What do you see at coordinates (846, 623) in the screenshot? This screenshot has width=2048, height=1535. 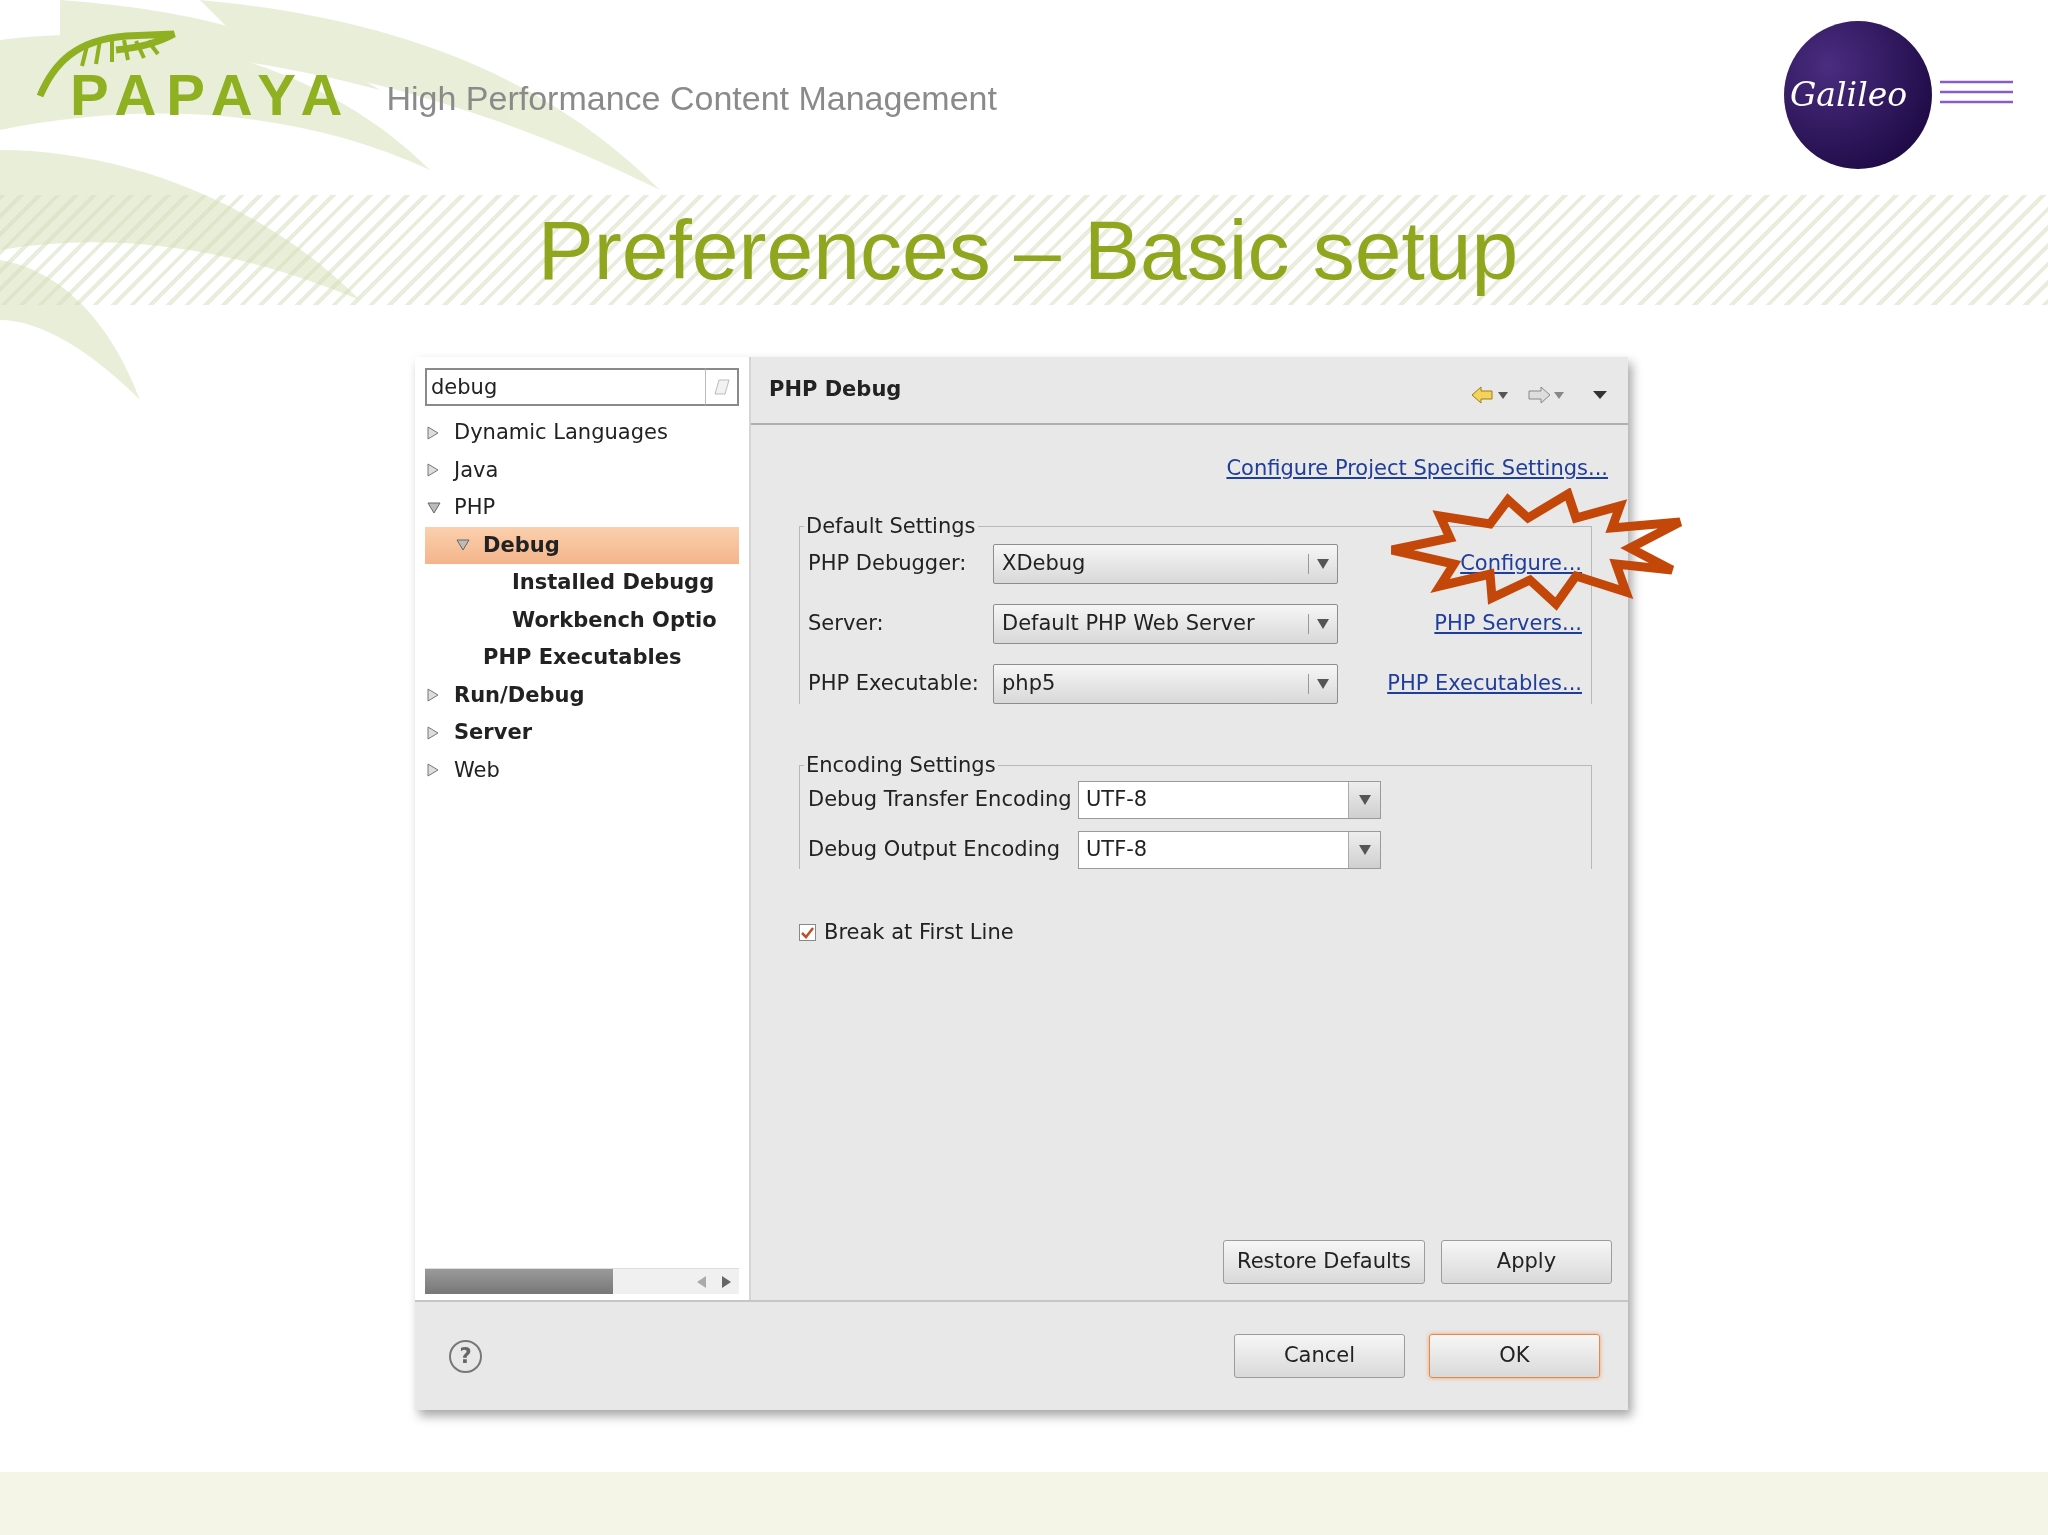 I see `field-label: Server:` at bounding box center [846, 623].